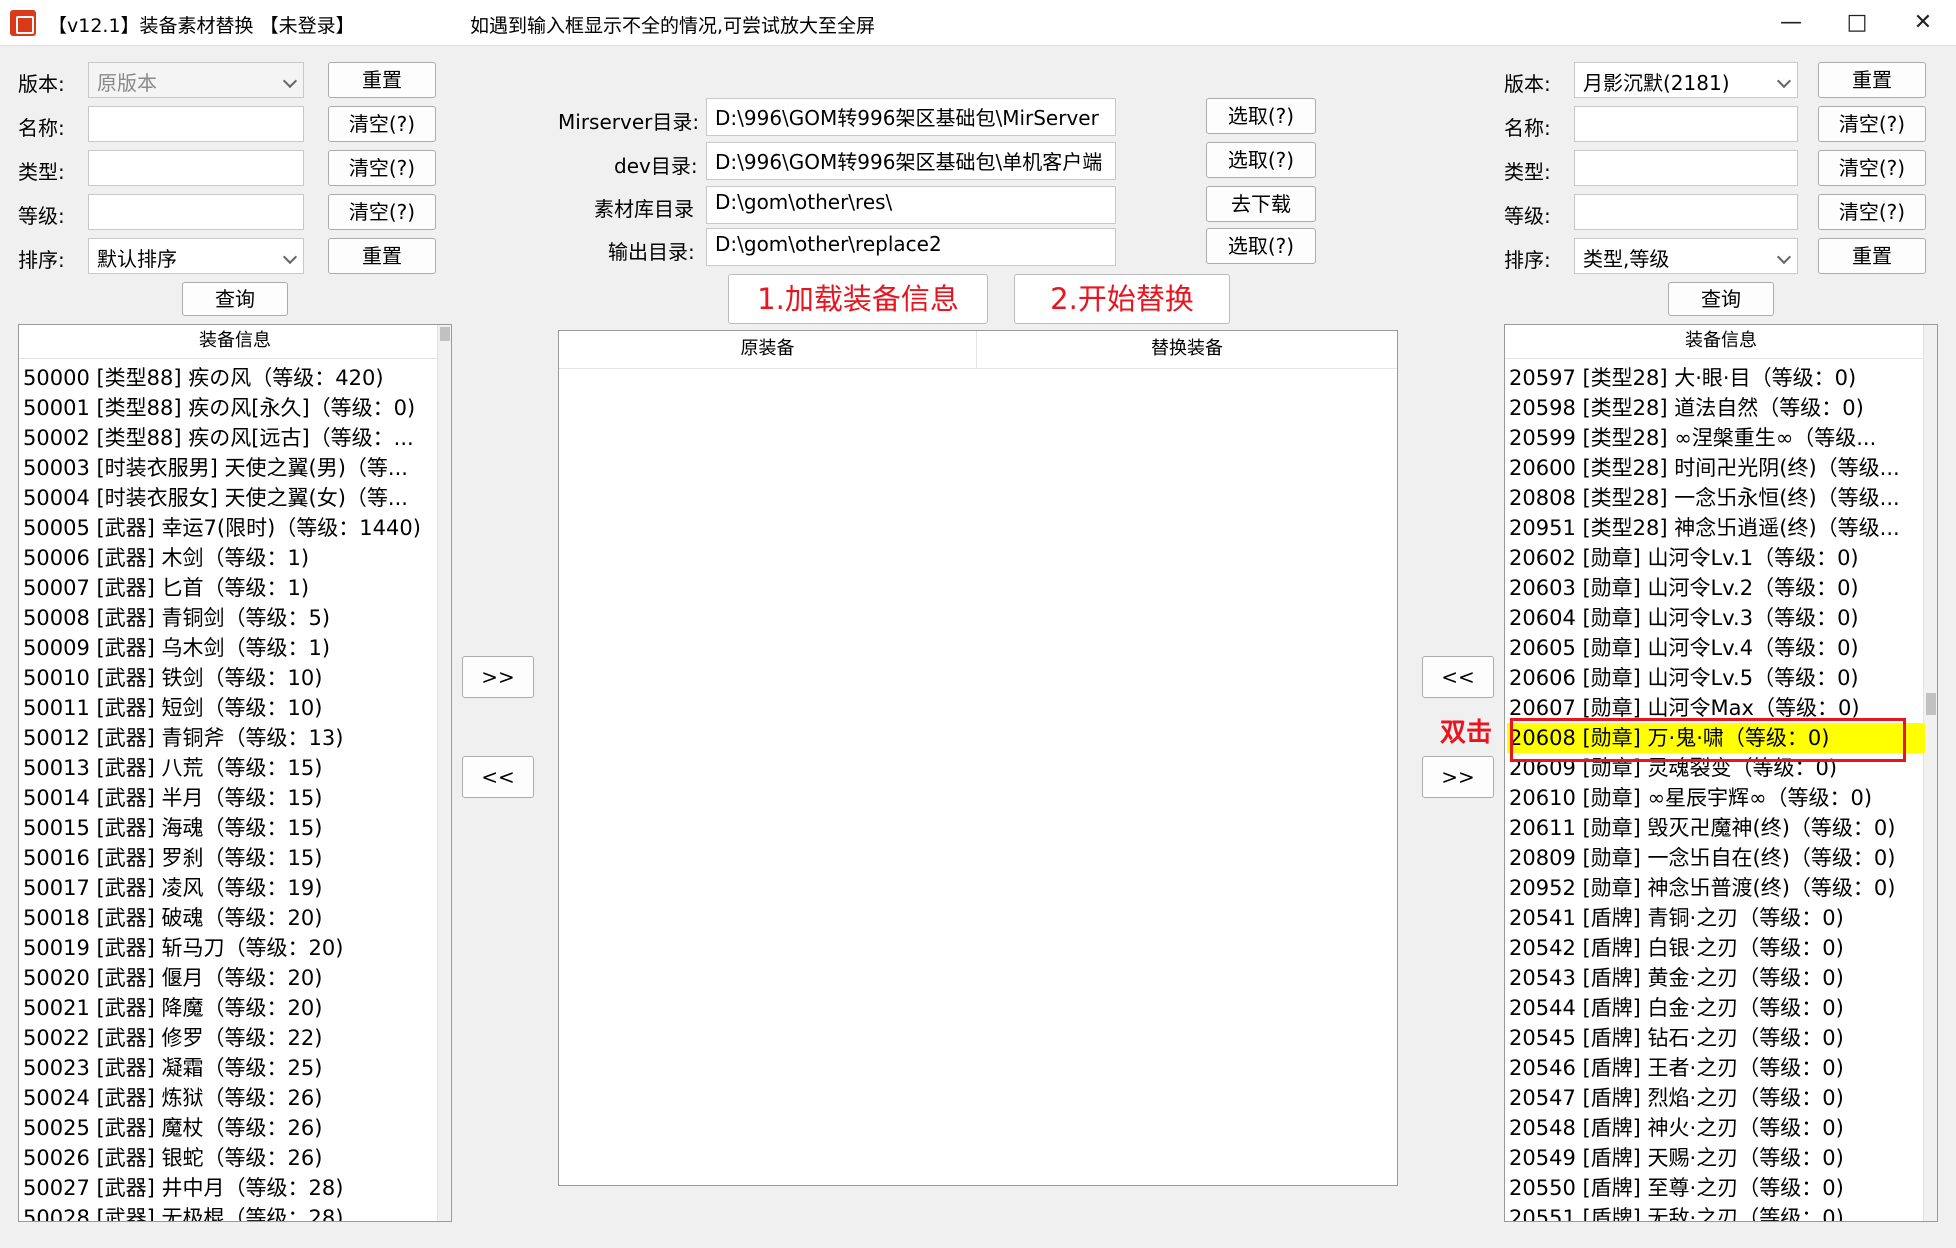 Image resolution: width=1956 pixels, height=1248 pixels. What do you see at coordinates (382, 256) in the screenshot?
I see `left-sort-reset-button: 重置` at bounding box center [382, 256].